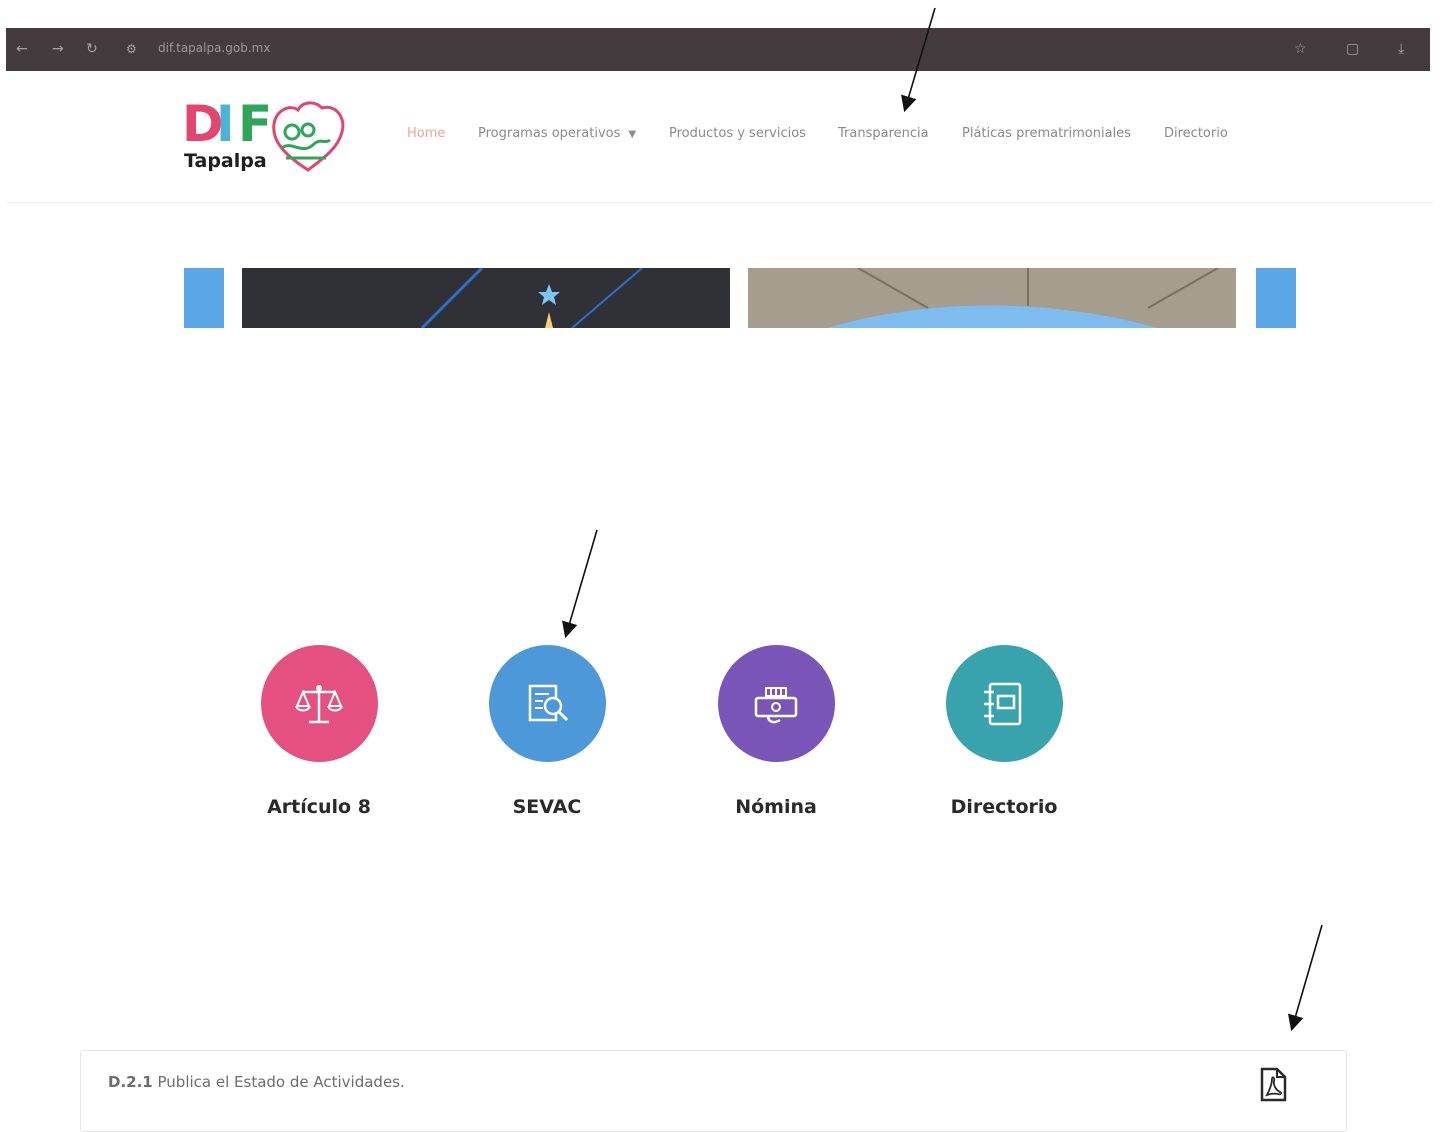 The height and width of the screenshot is (1132, 1440). Describe the element at coordinates (737, 133) in the screenshot. I see `nav-productos-servicios: Productos y servicios` at that location.